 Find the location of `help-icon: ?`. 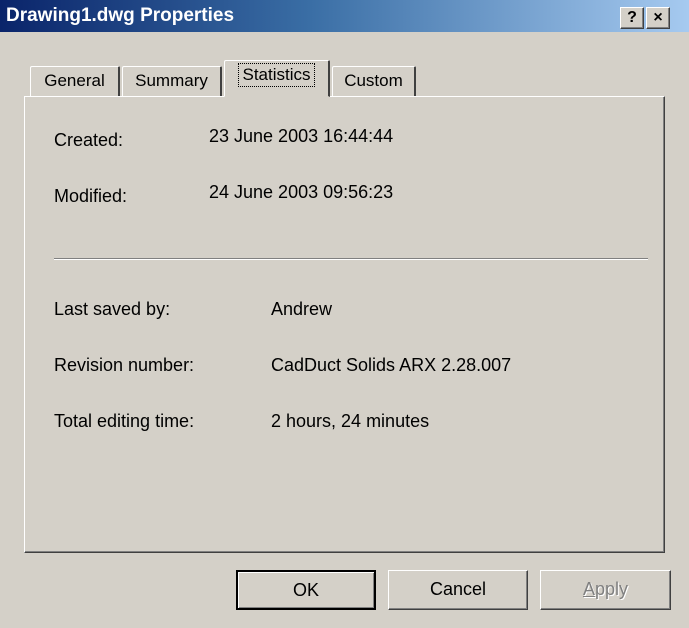

help-icon: ? is located at coordinates (632, 17).